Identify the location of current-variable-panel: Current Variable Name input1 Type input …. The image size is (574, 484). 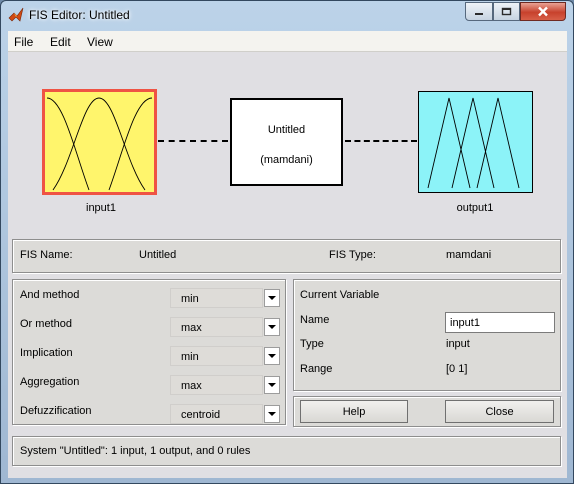
(427, 335).